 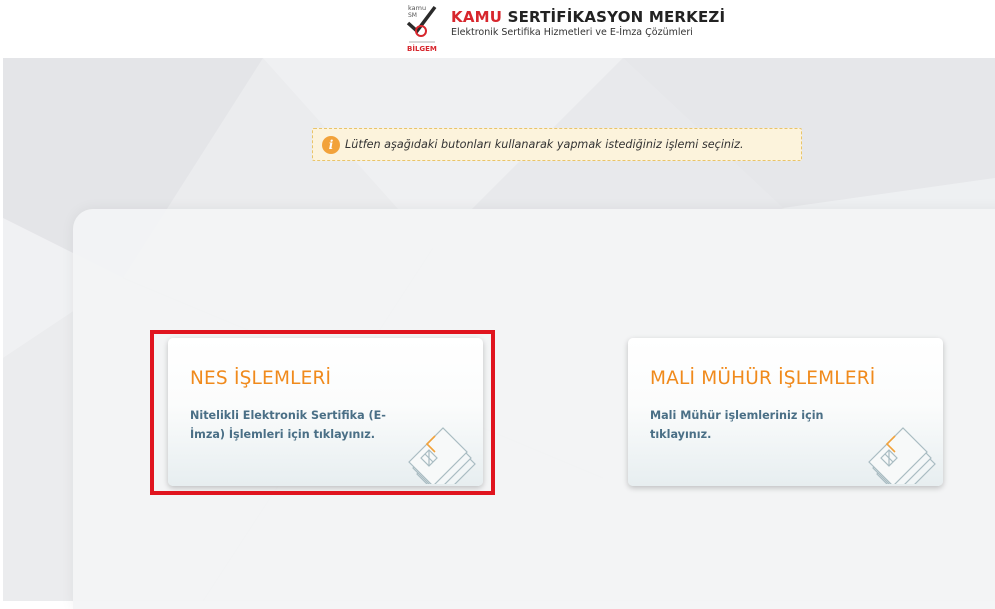 I want to click on card-description: Mali Mühür işlemleriniz için tıklayınız., so click(x=737, y=425).